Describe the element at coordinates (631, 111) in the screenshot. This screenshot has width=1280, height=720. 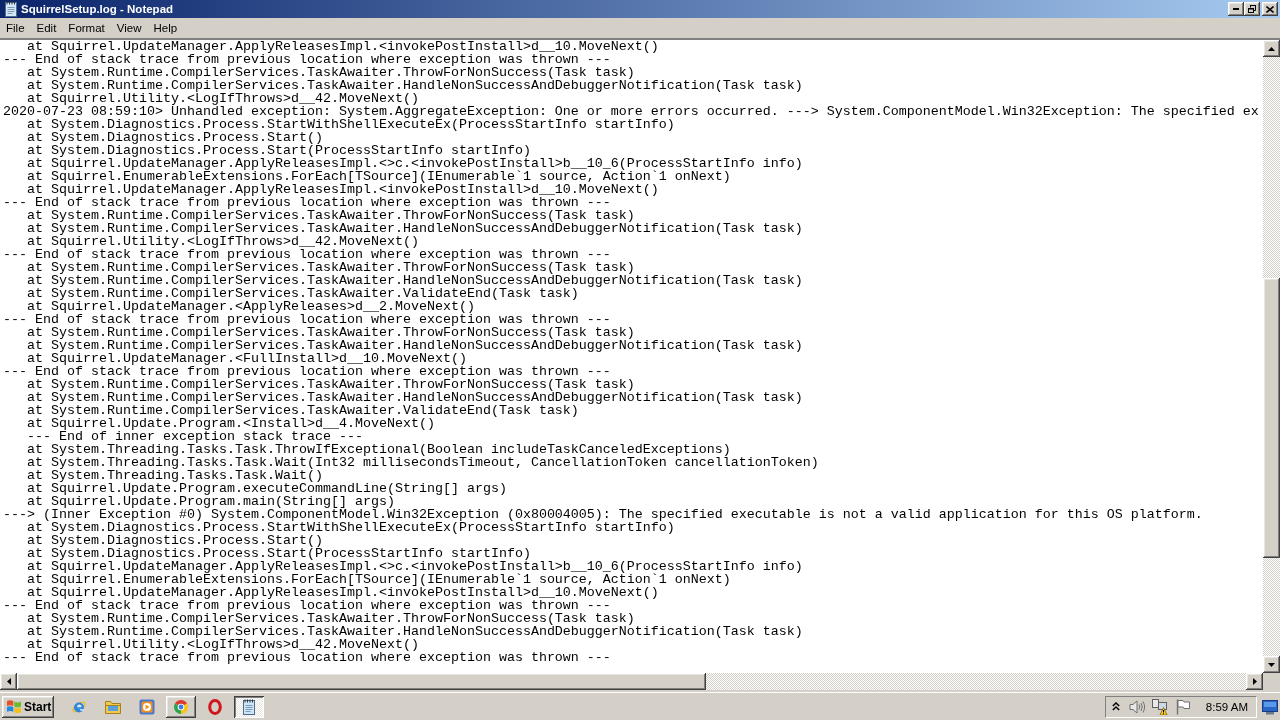
I see `log-line: 2020-07-23 08:59:10> Unhandled exception: System.AggregateException: One or more errors occurred. ---> System.ComponentModel.Win32Exception: The specified ex` at that location.